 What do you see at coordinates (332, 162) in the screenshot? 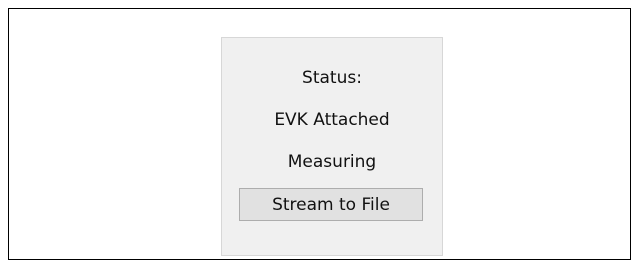
I see `measurement-status: Measuring` at bounding box center [332, 162].